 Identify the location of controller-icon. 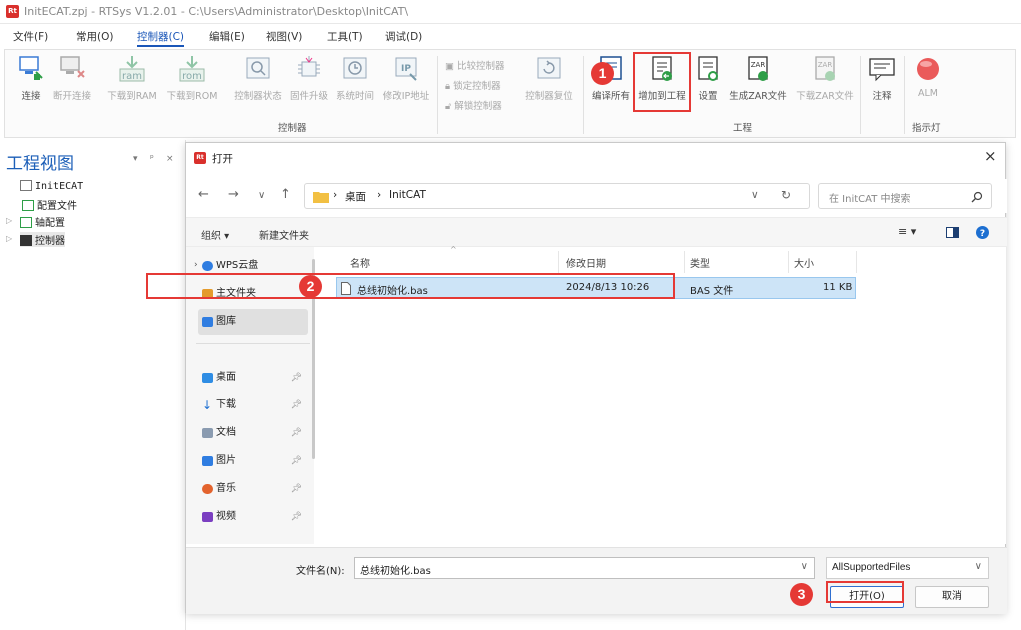
(26, 240).